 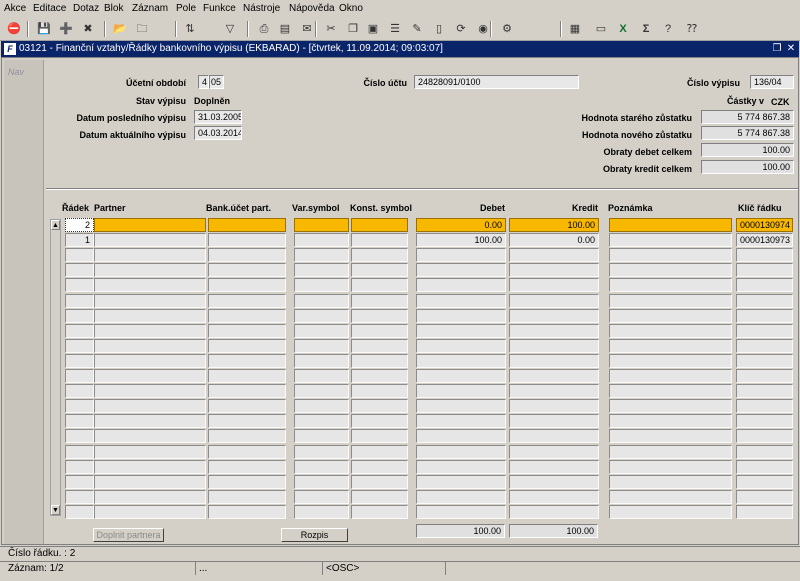 I want to click on report-icon: ▦, so click(x=575, y=29).